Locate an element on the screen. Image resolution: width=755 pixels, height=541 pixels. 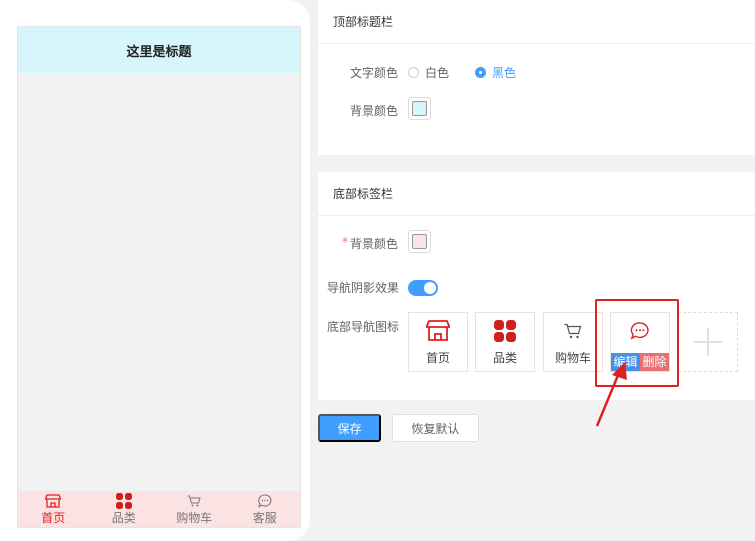
reset-default-button: 恢复默认 is located at coordinates (435, 428).